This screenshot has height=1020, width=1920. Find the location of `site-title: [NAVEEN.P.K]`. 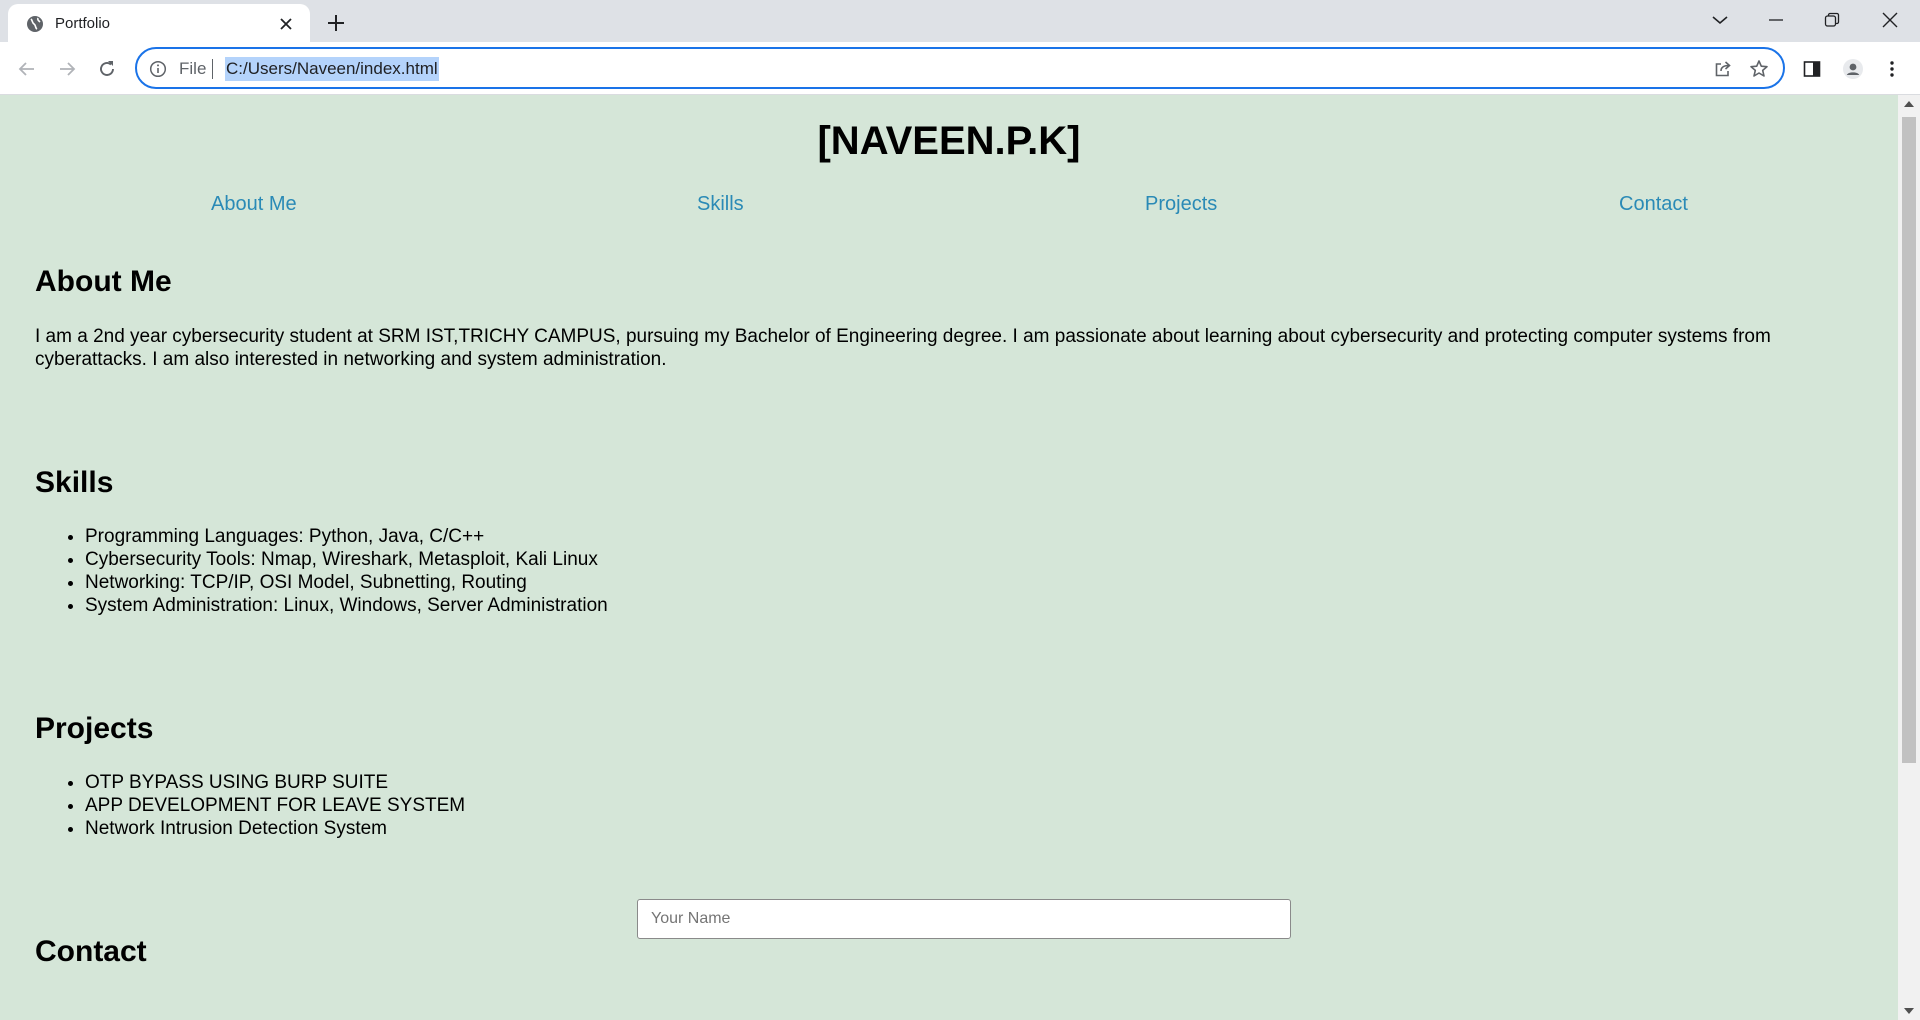

site-title: [NAVEEN.P.K] is located at coordinates (949, 141).